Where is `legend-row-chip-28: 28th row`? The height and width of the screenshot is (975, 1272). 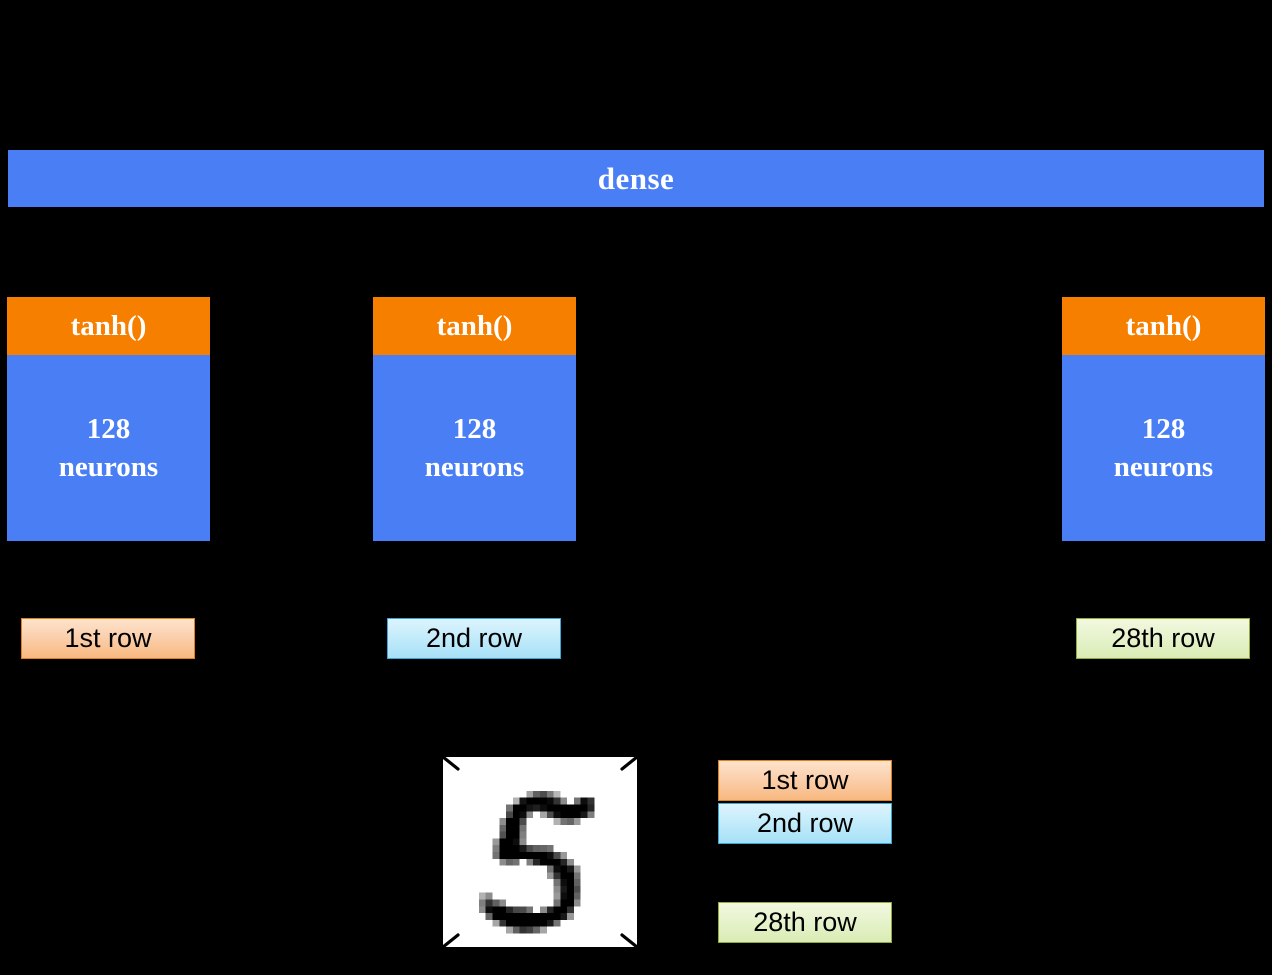
legend-row-chip-28: 28th row is located at coordinates (805, 922).